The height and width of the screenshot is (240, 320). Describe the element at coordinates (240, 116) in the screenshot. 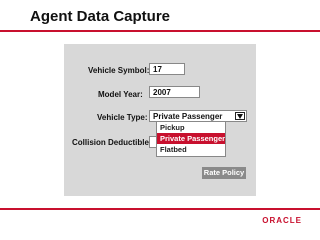

I see `chevron-down-icon` at that location.